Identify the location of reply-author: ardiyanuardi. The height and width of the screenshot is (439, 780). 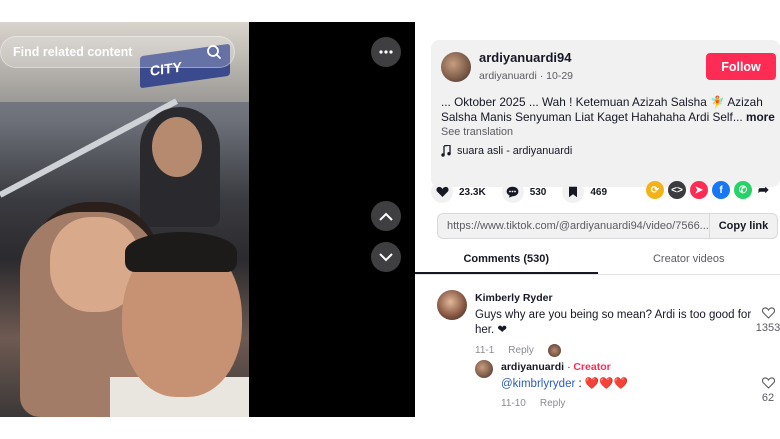
(532, 367).